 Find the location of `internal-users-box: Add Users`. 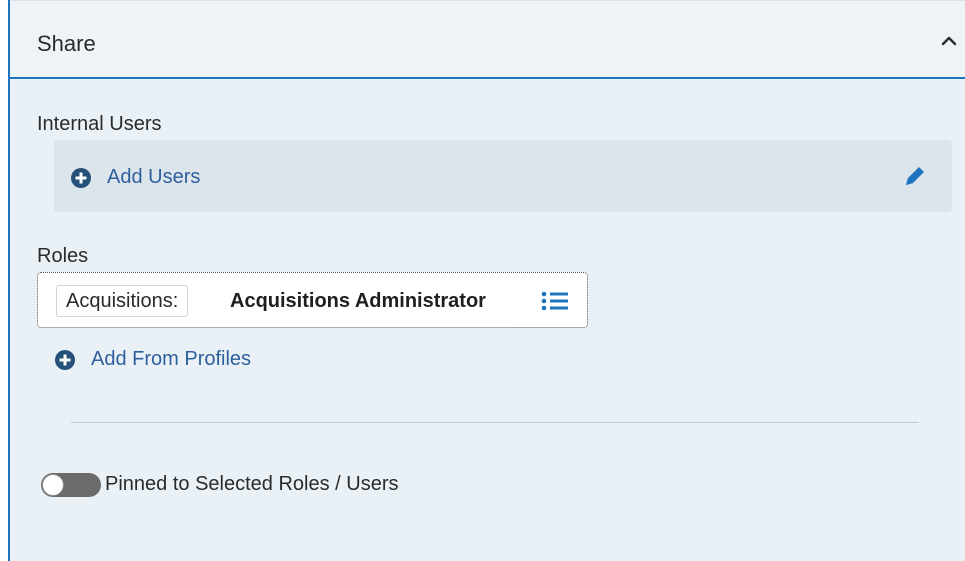

internal-users-box: Add Users is located at coordinates (503, 176).